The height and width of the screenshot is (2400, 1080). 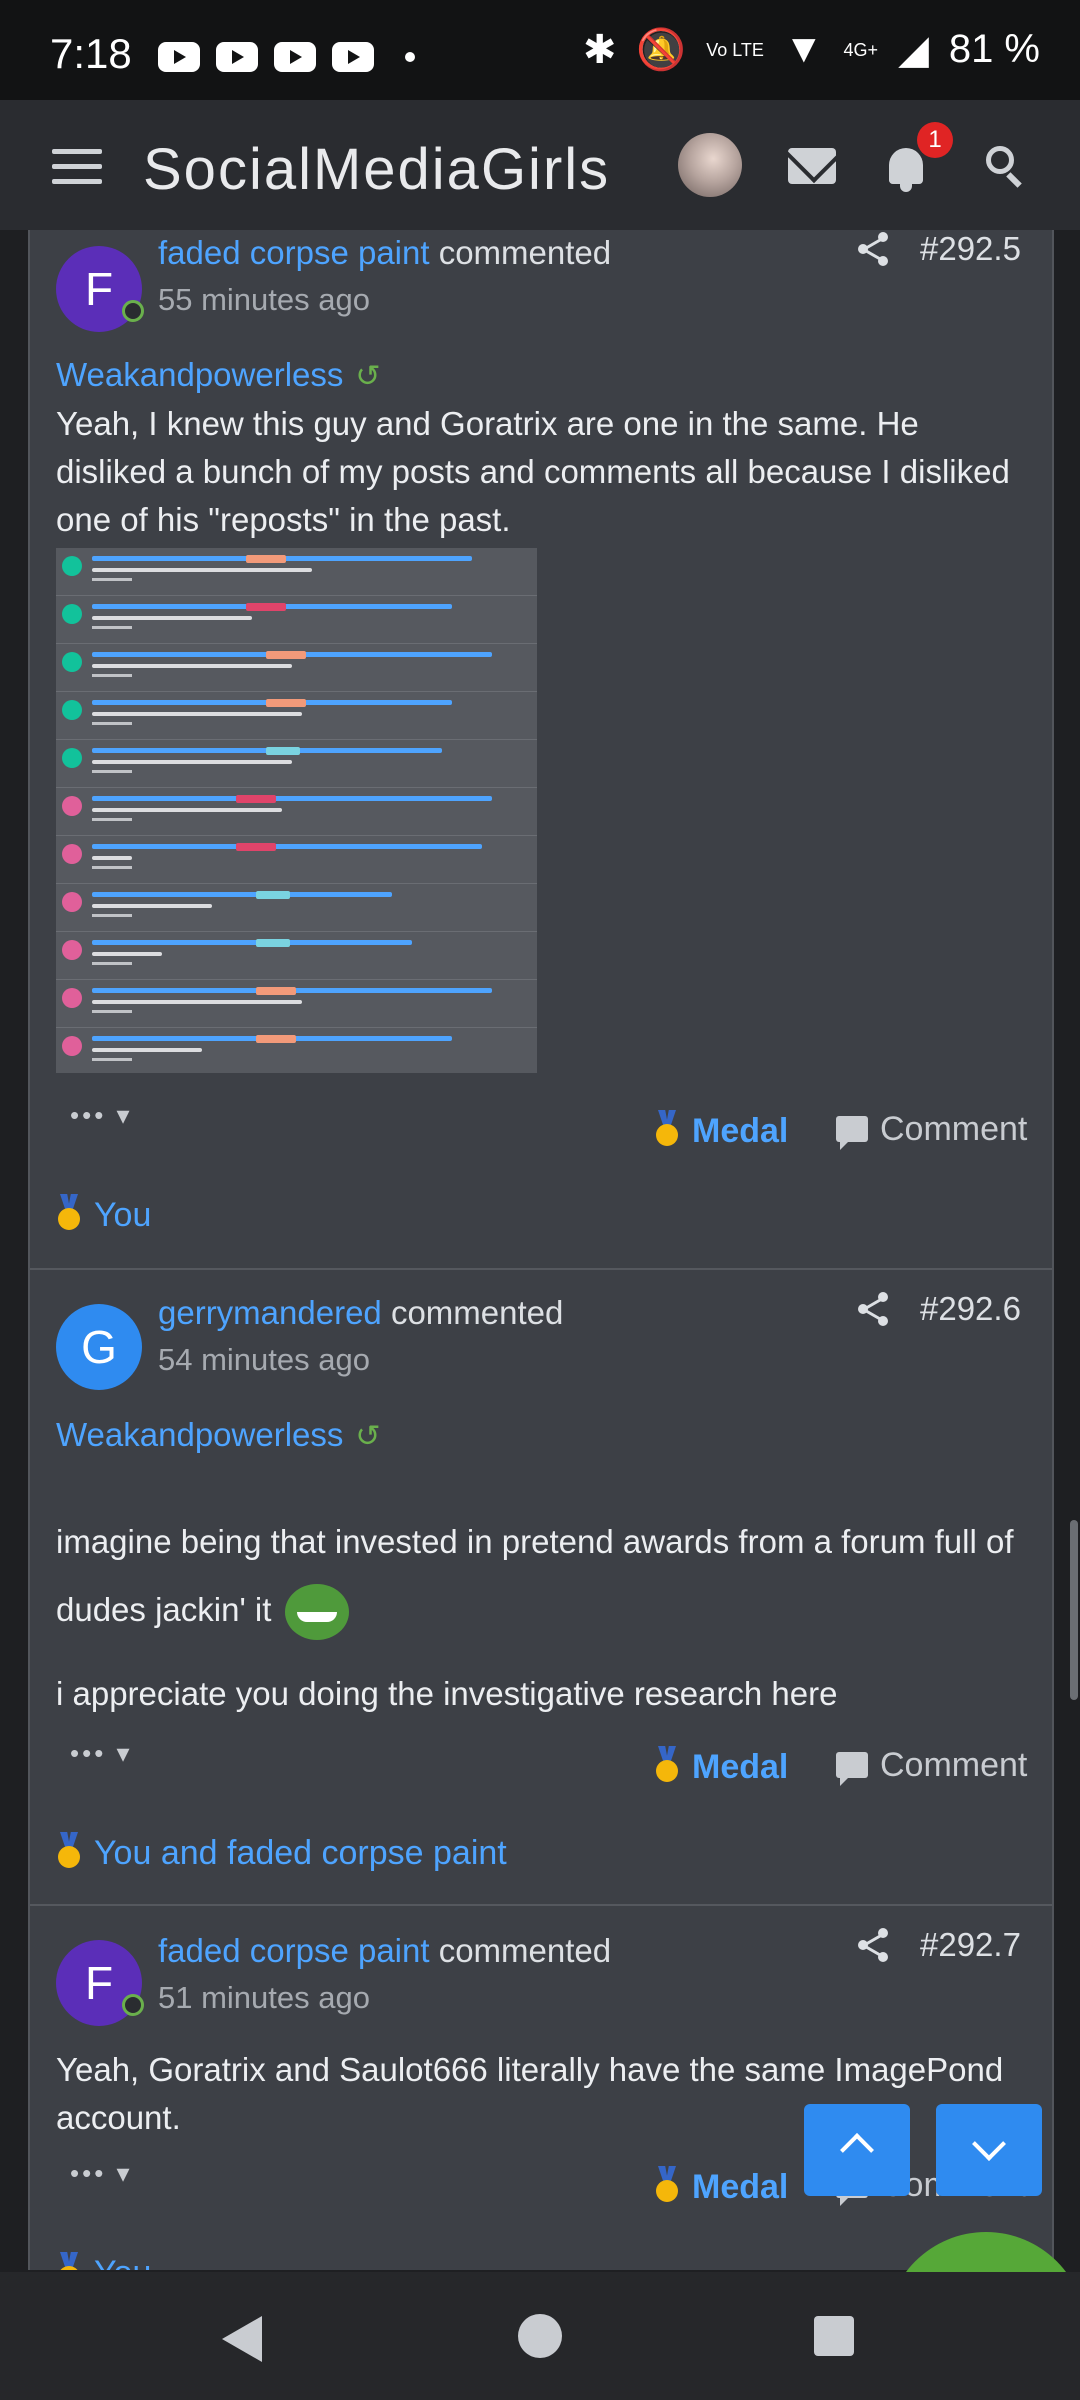 What do you see at coordinates (812, 166) in the screenshot?
I see `mail-icon` at bounding box center [812, 166].